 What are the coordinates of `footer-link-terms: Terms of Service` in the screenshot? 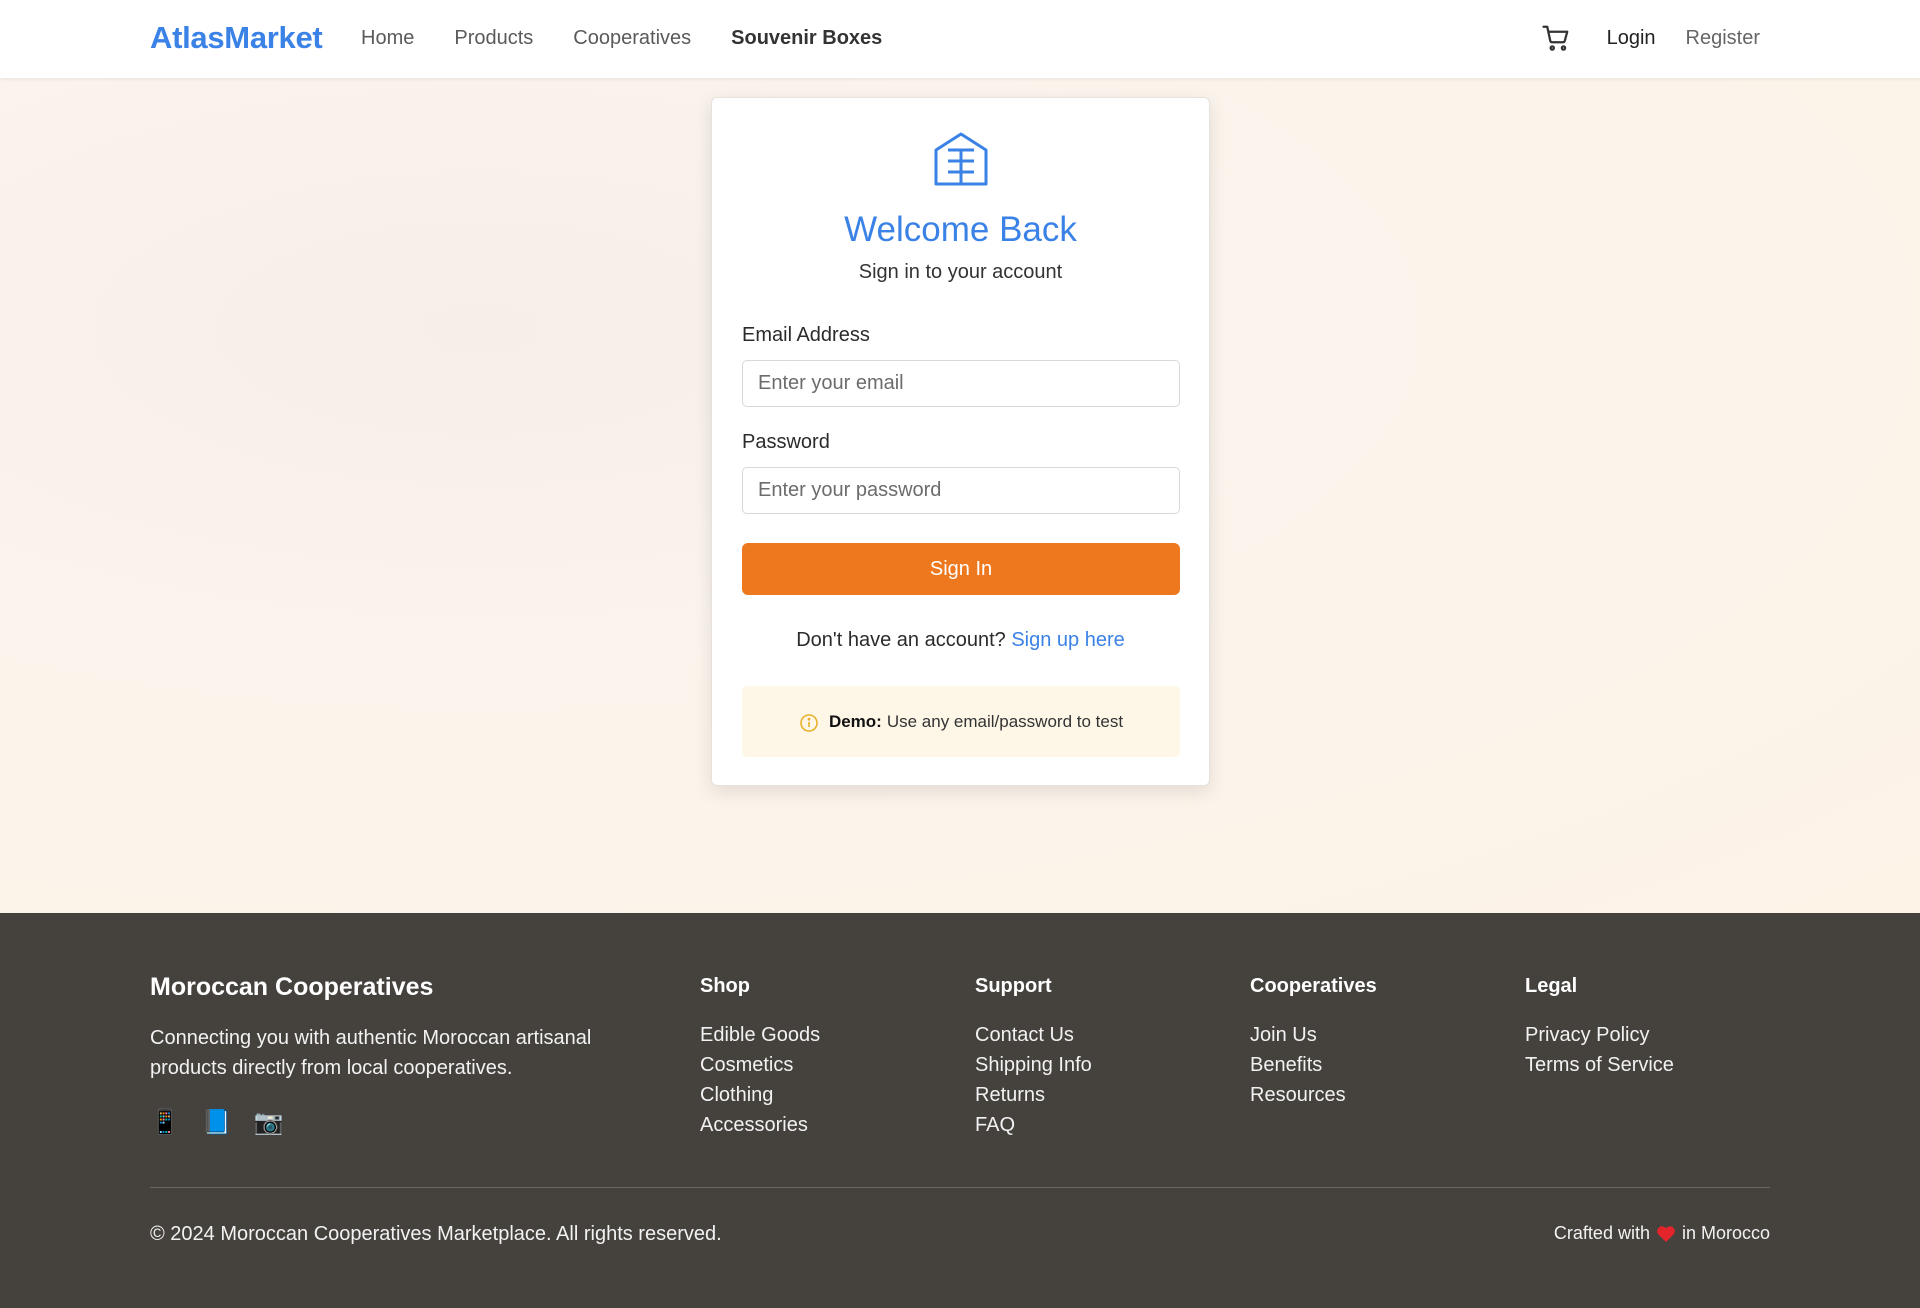 It's located at (1599, 1065).